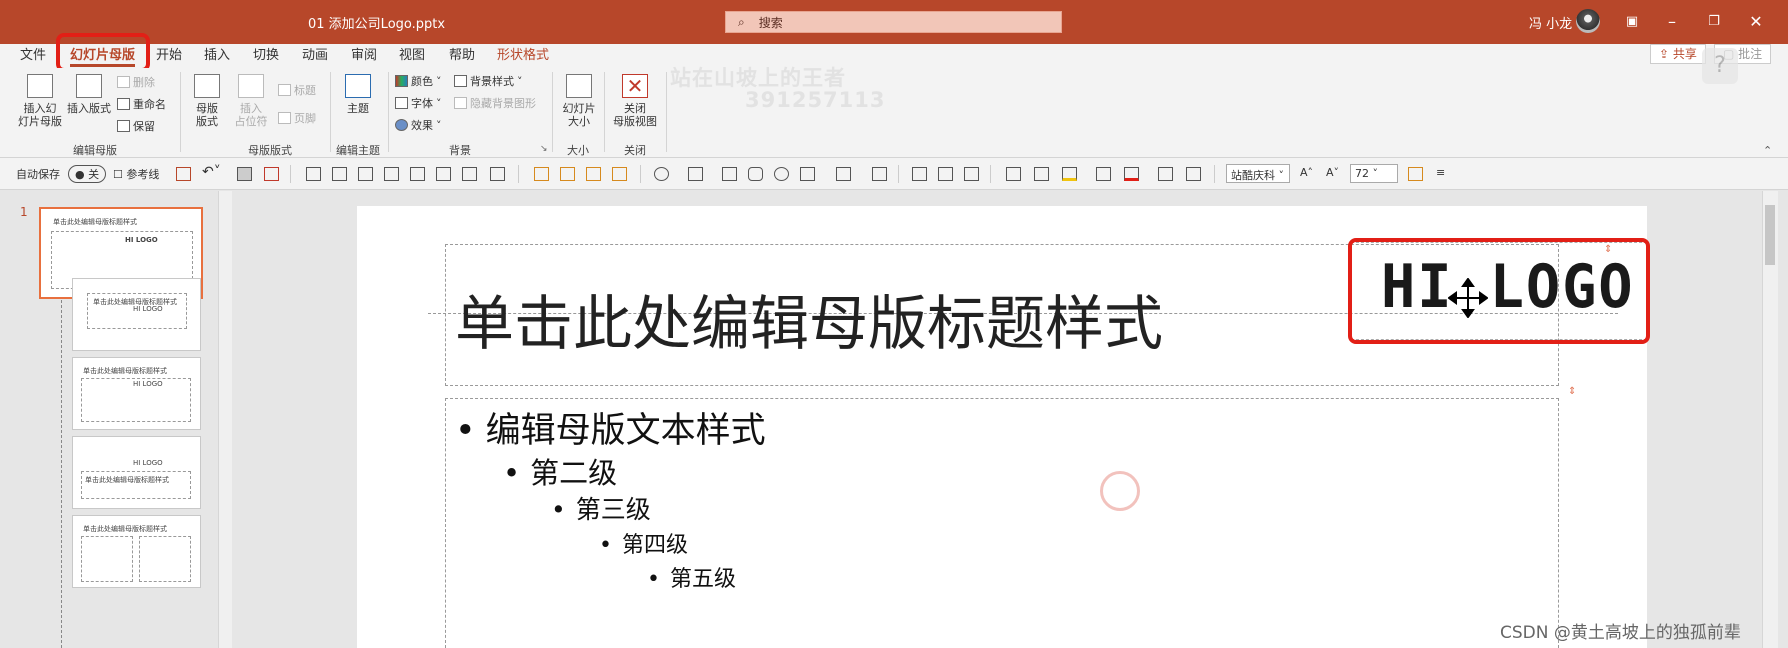 The height and width of the screenshot is (648, 1788). What do you see at coordinates (1720, 66) in the screenshot?
I see `help-icon: ?` at bounding box center [1720, 66].